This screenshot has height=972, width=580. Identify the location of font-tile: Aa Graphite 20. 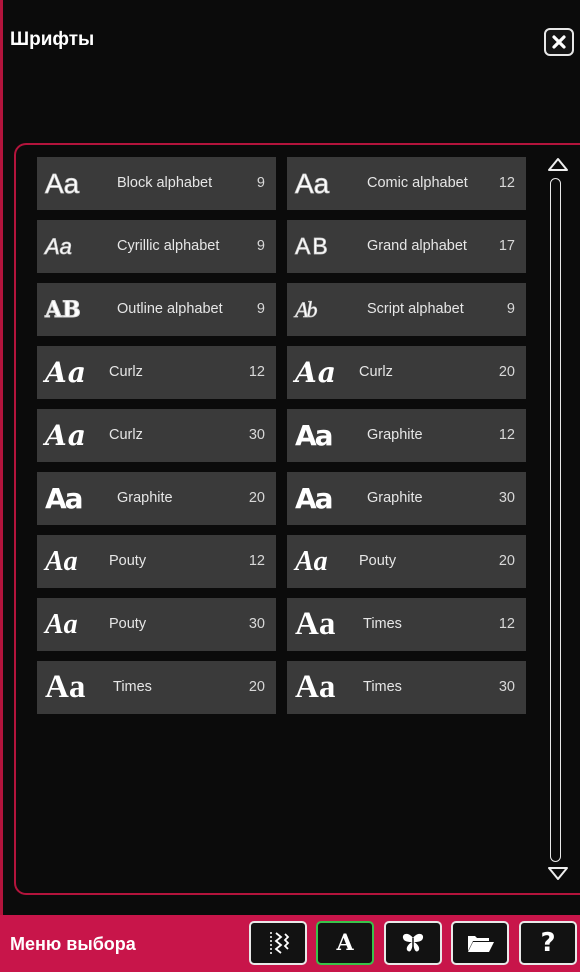
(156, 498).